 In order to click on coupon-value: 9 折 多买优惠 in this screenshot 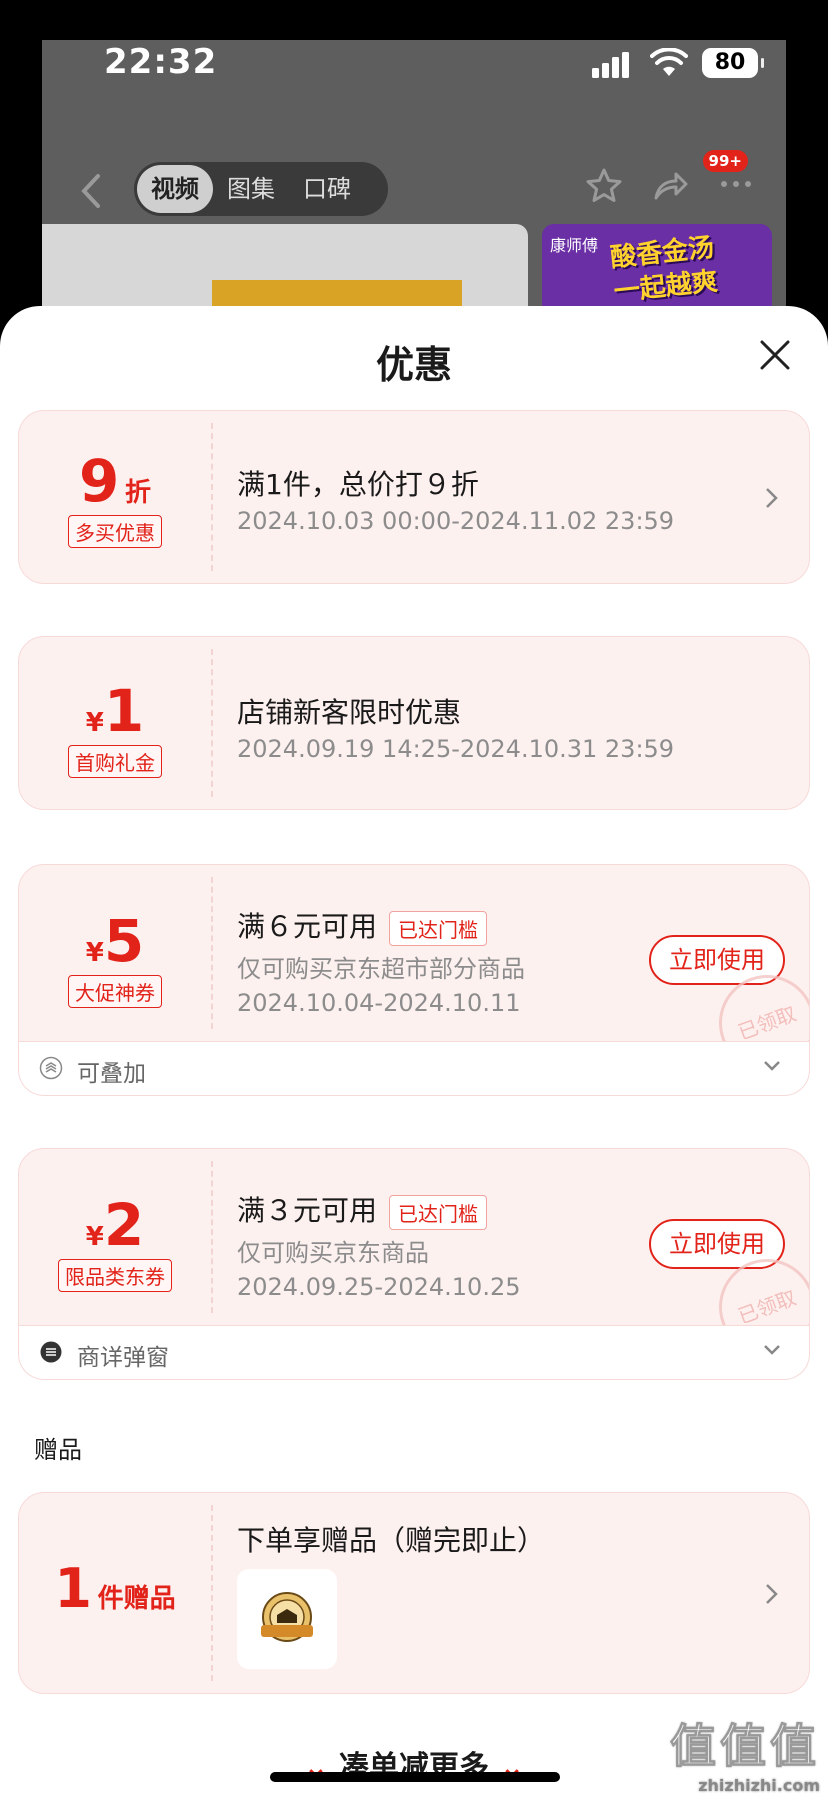, I will do `click(115, 497)`.